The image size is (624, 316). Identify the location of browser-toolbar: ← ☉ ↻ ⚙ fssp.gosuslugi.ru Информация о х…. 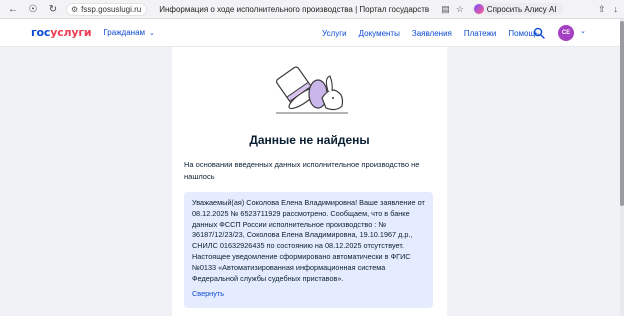
(312, 9).